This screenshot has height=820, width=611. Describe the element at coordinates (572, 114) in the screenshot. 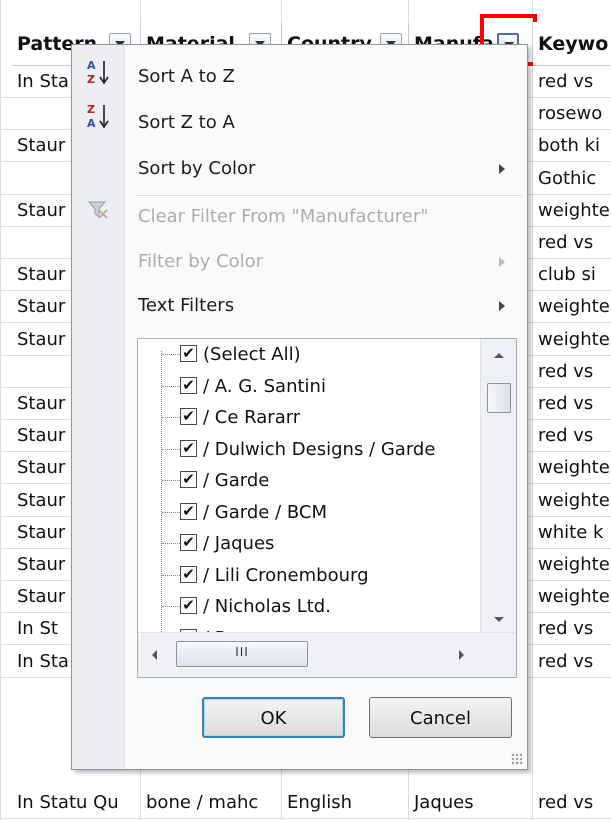

I see `cell-keyword: rosewo` at that location.